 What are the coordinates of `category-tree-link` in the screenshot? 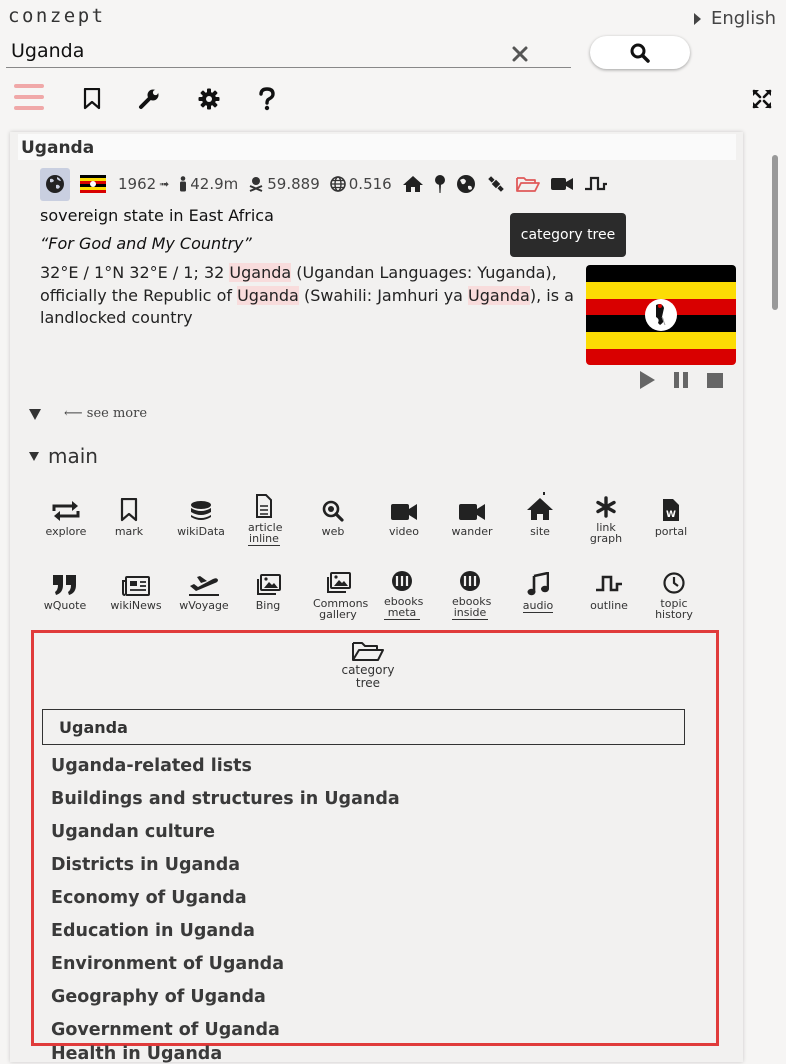 It's located at (527, 184).